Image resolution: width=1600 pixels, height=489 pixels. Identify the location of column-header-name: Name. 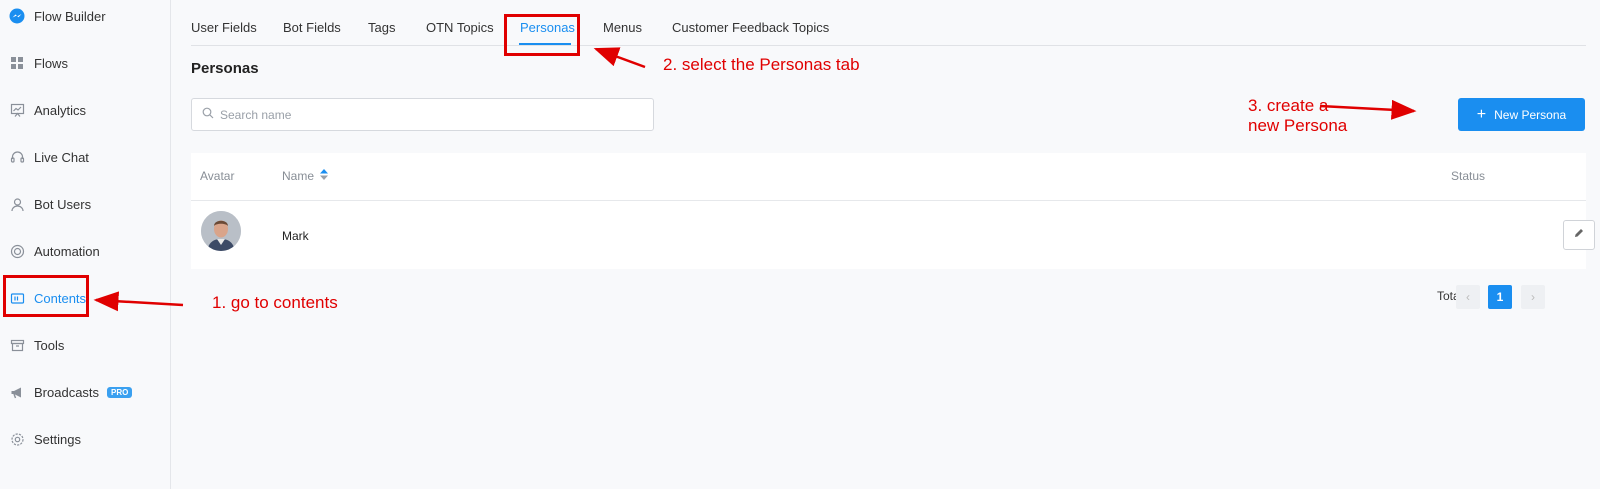
(305, 176).